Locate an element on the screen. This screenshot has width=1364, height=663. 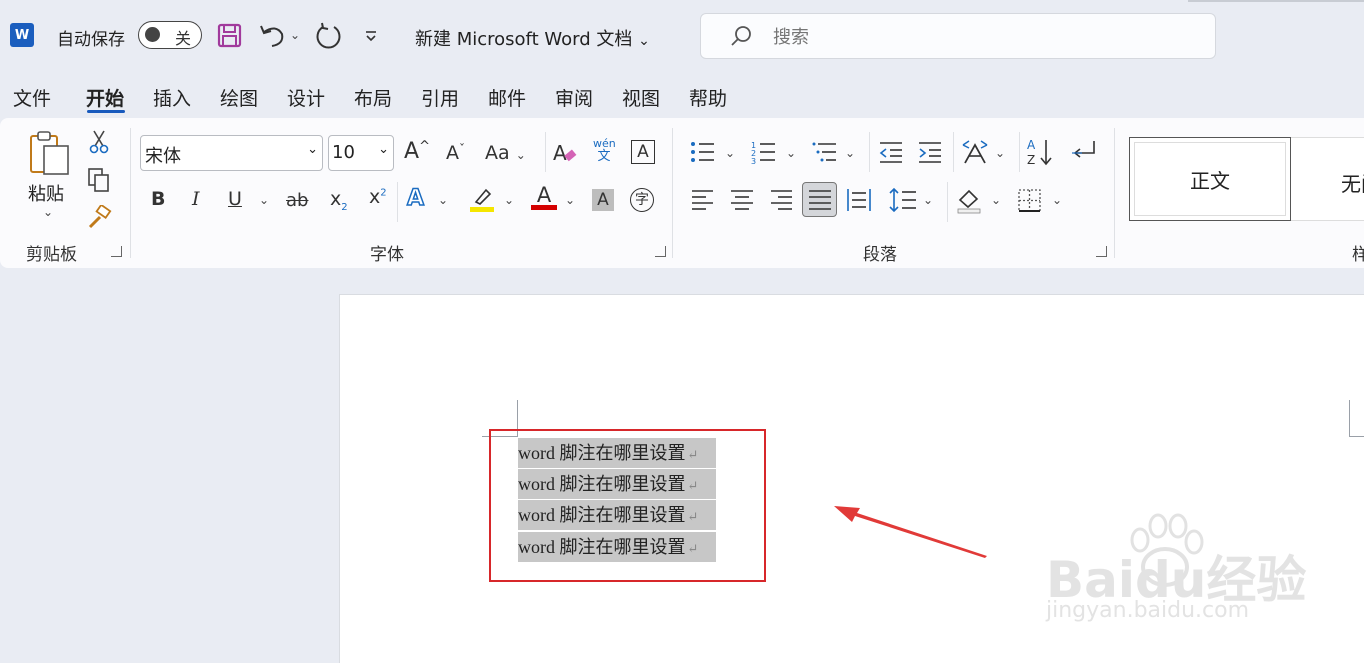
italic-button: I is located at coordinates (196, 199).